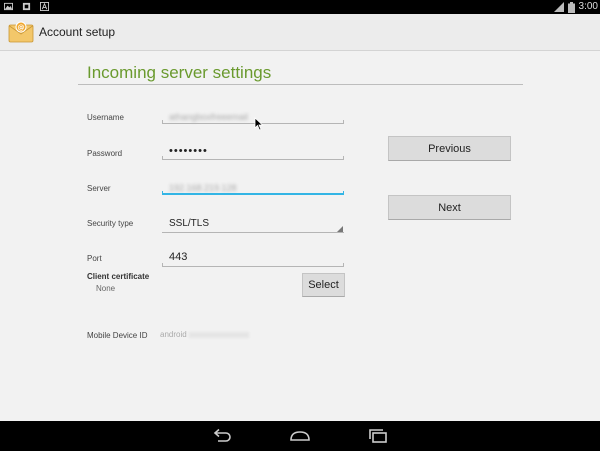  I want to click on email-app-icon: @, so click(21, 32).